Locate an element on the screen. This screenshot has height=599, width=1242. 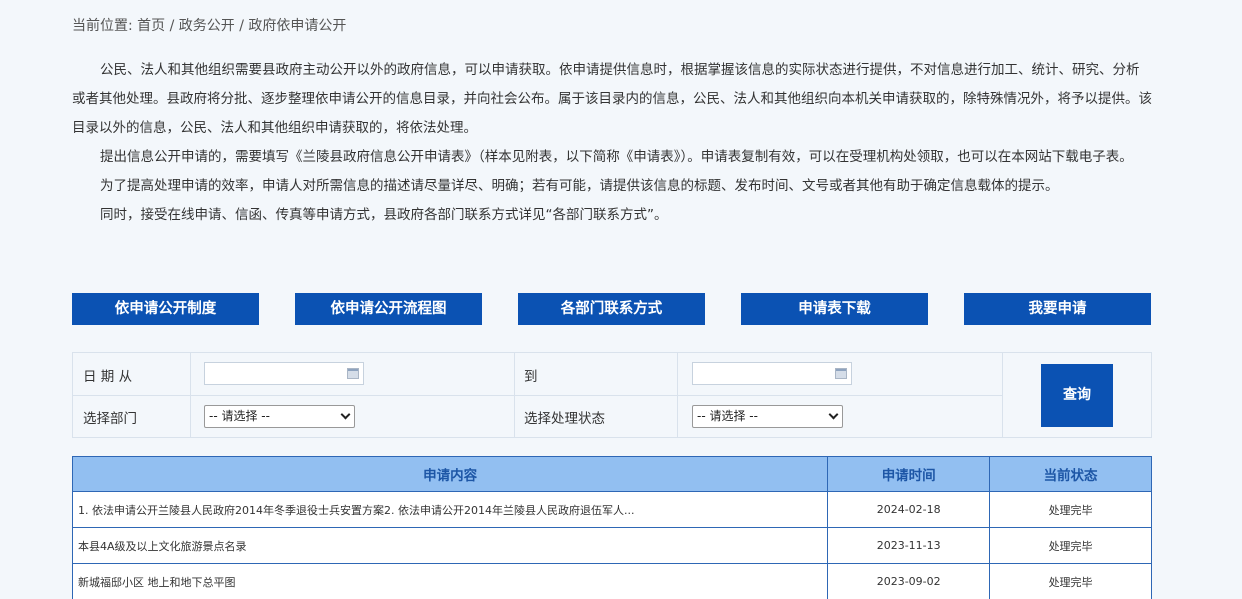
department-select-value: -- 请选择 -- is located at coordinates (239, 416).